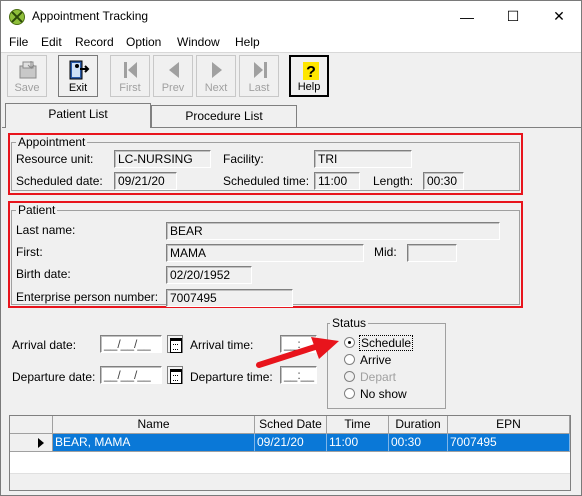 The height and width of the screenshot is (496, 582). What do you see at coordinates (385, 252) in the screenshot?
I see `mid-label: Mid:` at bounding box center [385, 252].